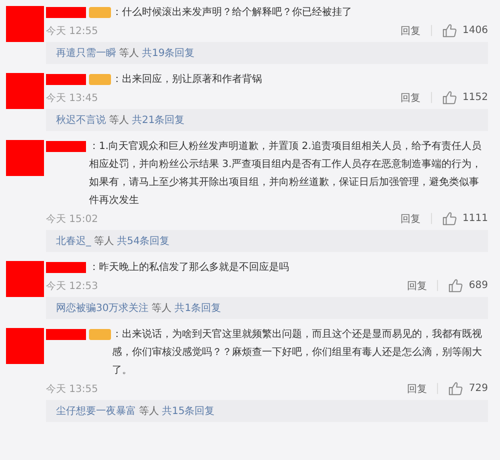 The image size is (500, 460). Describe the element at coordinates (72, 31) in the screenshot. I see `comment-time: 今天 12:55` at that location.